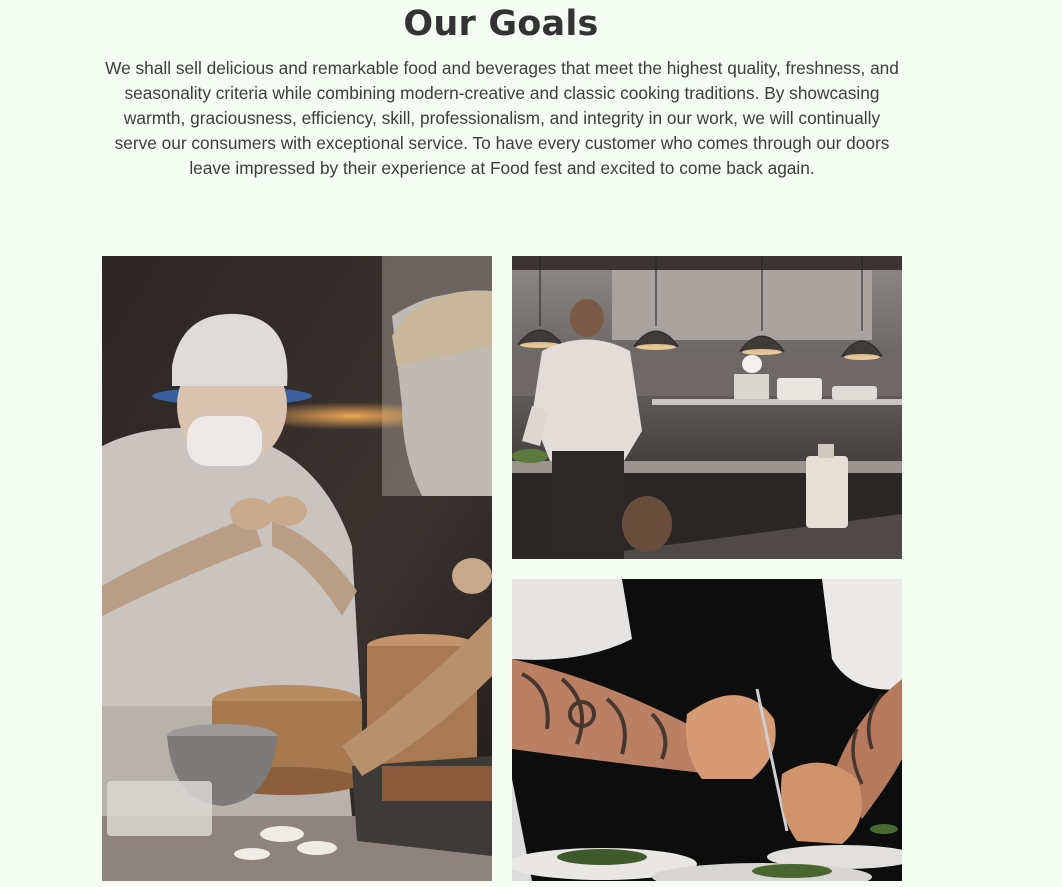  What do you see at coordinates (501, 24) in the screenshot?
I see `goals-heading: Our Goals` at bounding box center [501, 24].